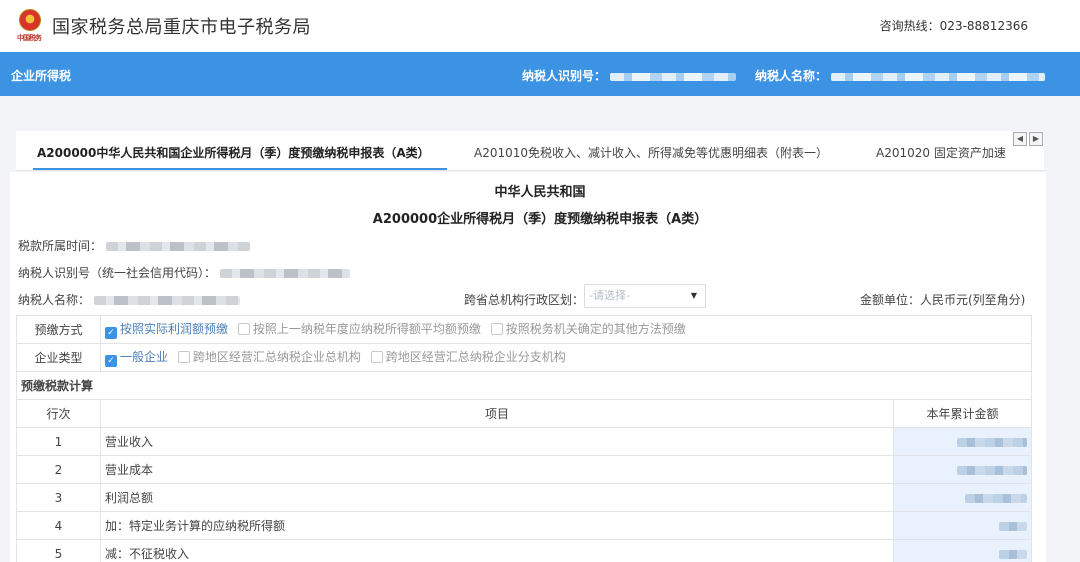 This screenshot has height=562, width=1080. I want to click on credit-code-redacted, so click(284, 273).